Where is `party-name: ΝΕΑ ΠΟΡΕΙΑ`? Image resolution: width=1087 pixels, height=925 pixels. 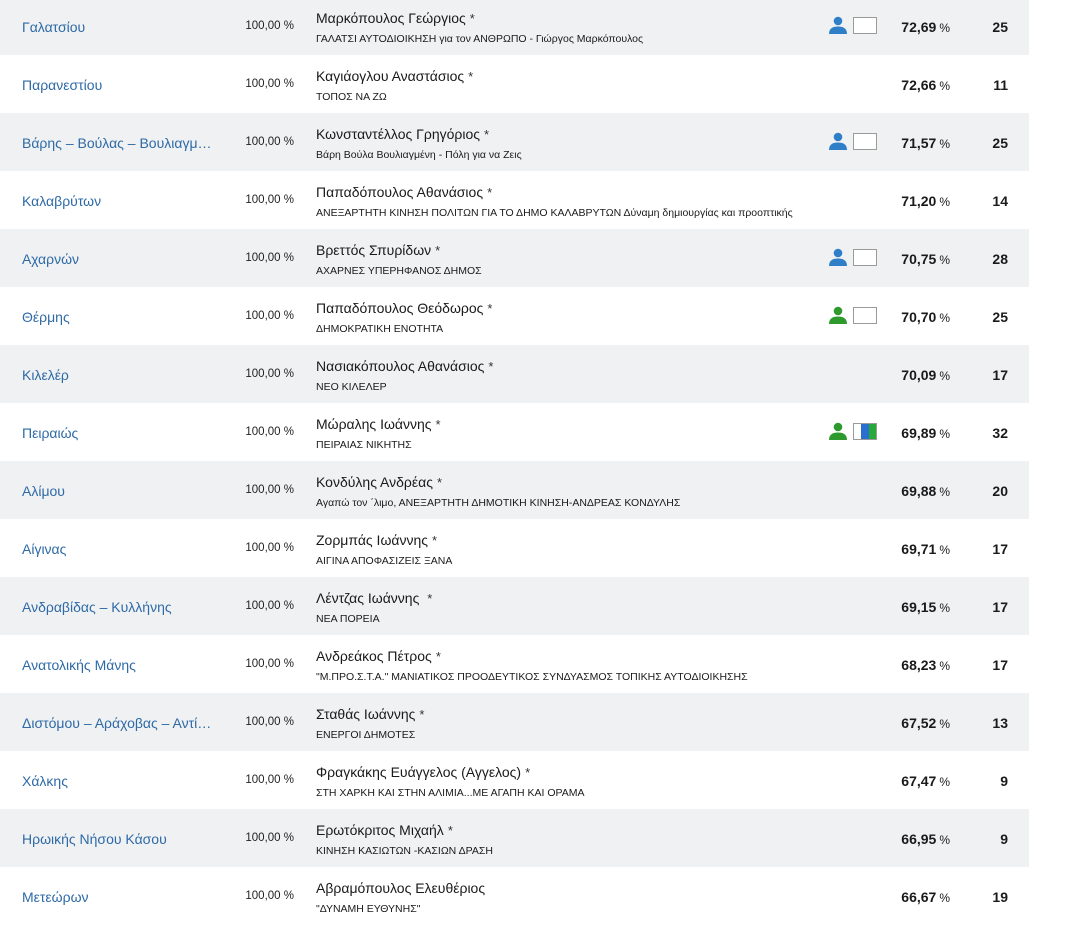
party-name: ΝΕΑ ΠΟΡΕΙΑ is located at coordinates (348, 619).